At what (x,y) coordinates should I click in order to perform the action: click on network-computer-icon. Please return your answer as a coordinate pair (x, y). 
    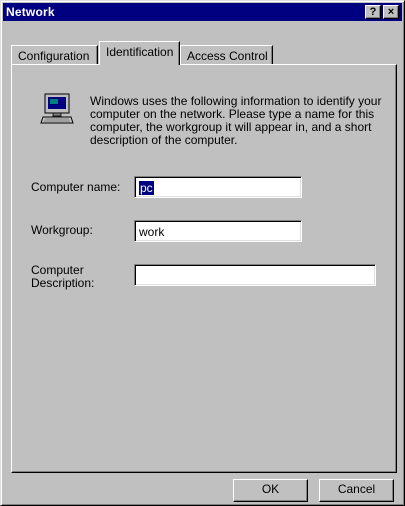
    Looking at the image, I should click on (57, 108).